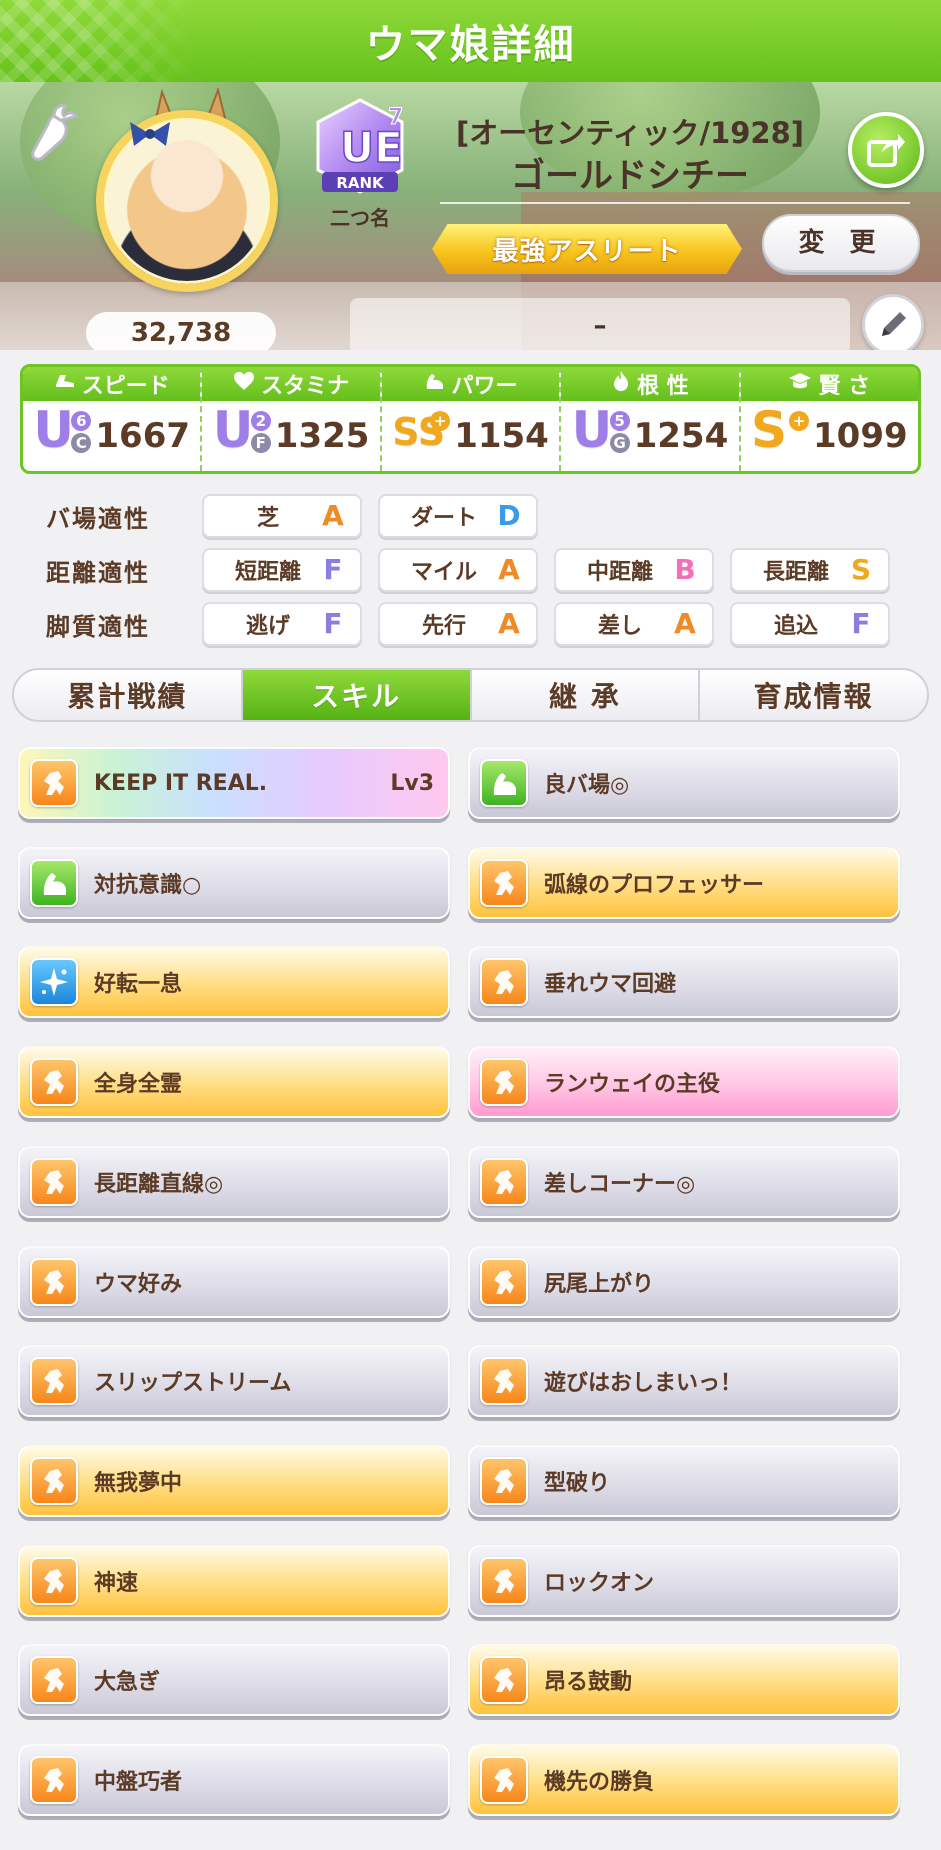 This screenshot has width=941, height=1850. Describe the element at coordinates (187, 201) in the screenshot. I see `character-portrait` at that location.